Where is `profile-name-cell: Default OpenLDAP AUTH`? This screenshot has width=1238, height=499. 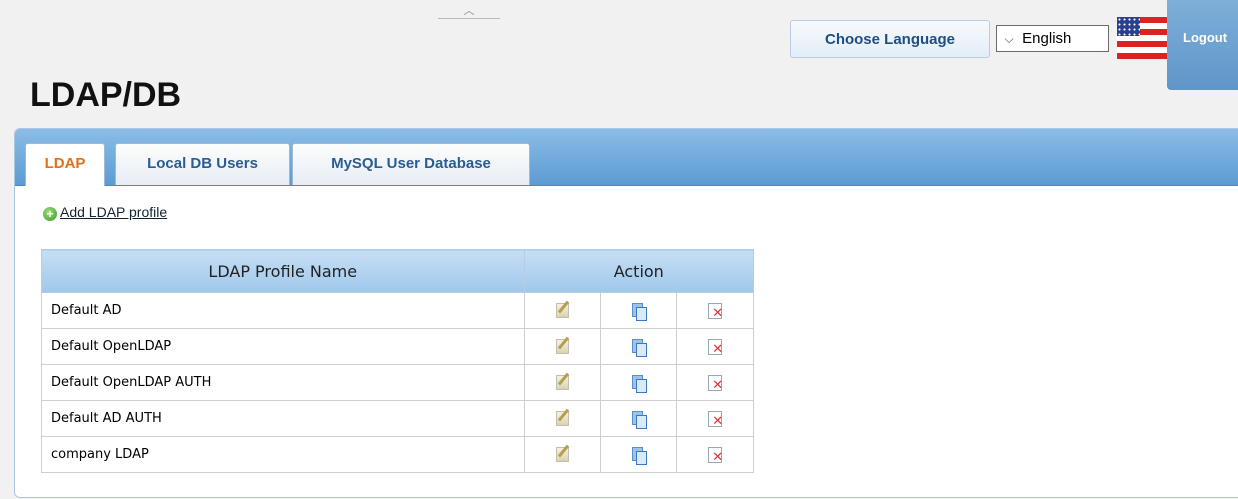 profile-name-cell: Default OpenLDAP AUTH is located at coordinates (283, 382).